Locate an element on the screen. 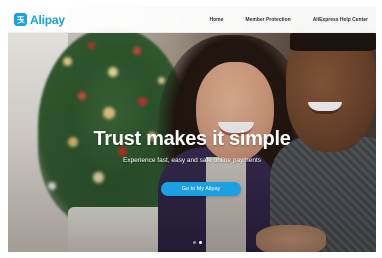  brand-name: Alipay is located at coordinates (47, 19).